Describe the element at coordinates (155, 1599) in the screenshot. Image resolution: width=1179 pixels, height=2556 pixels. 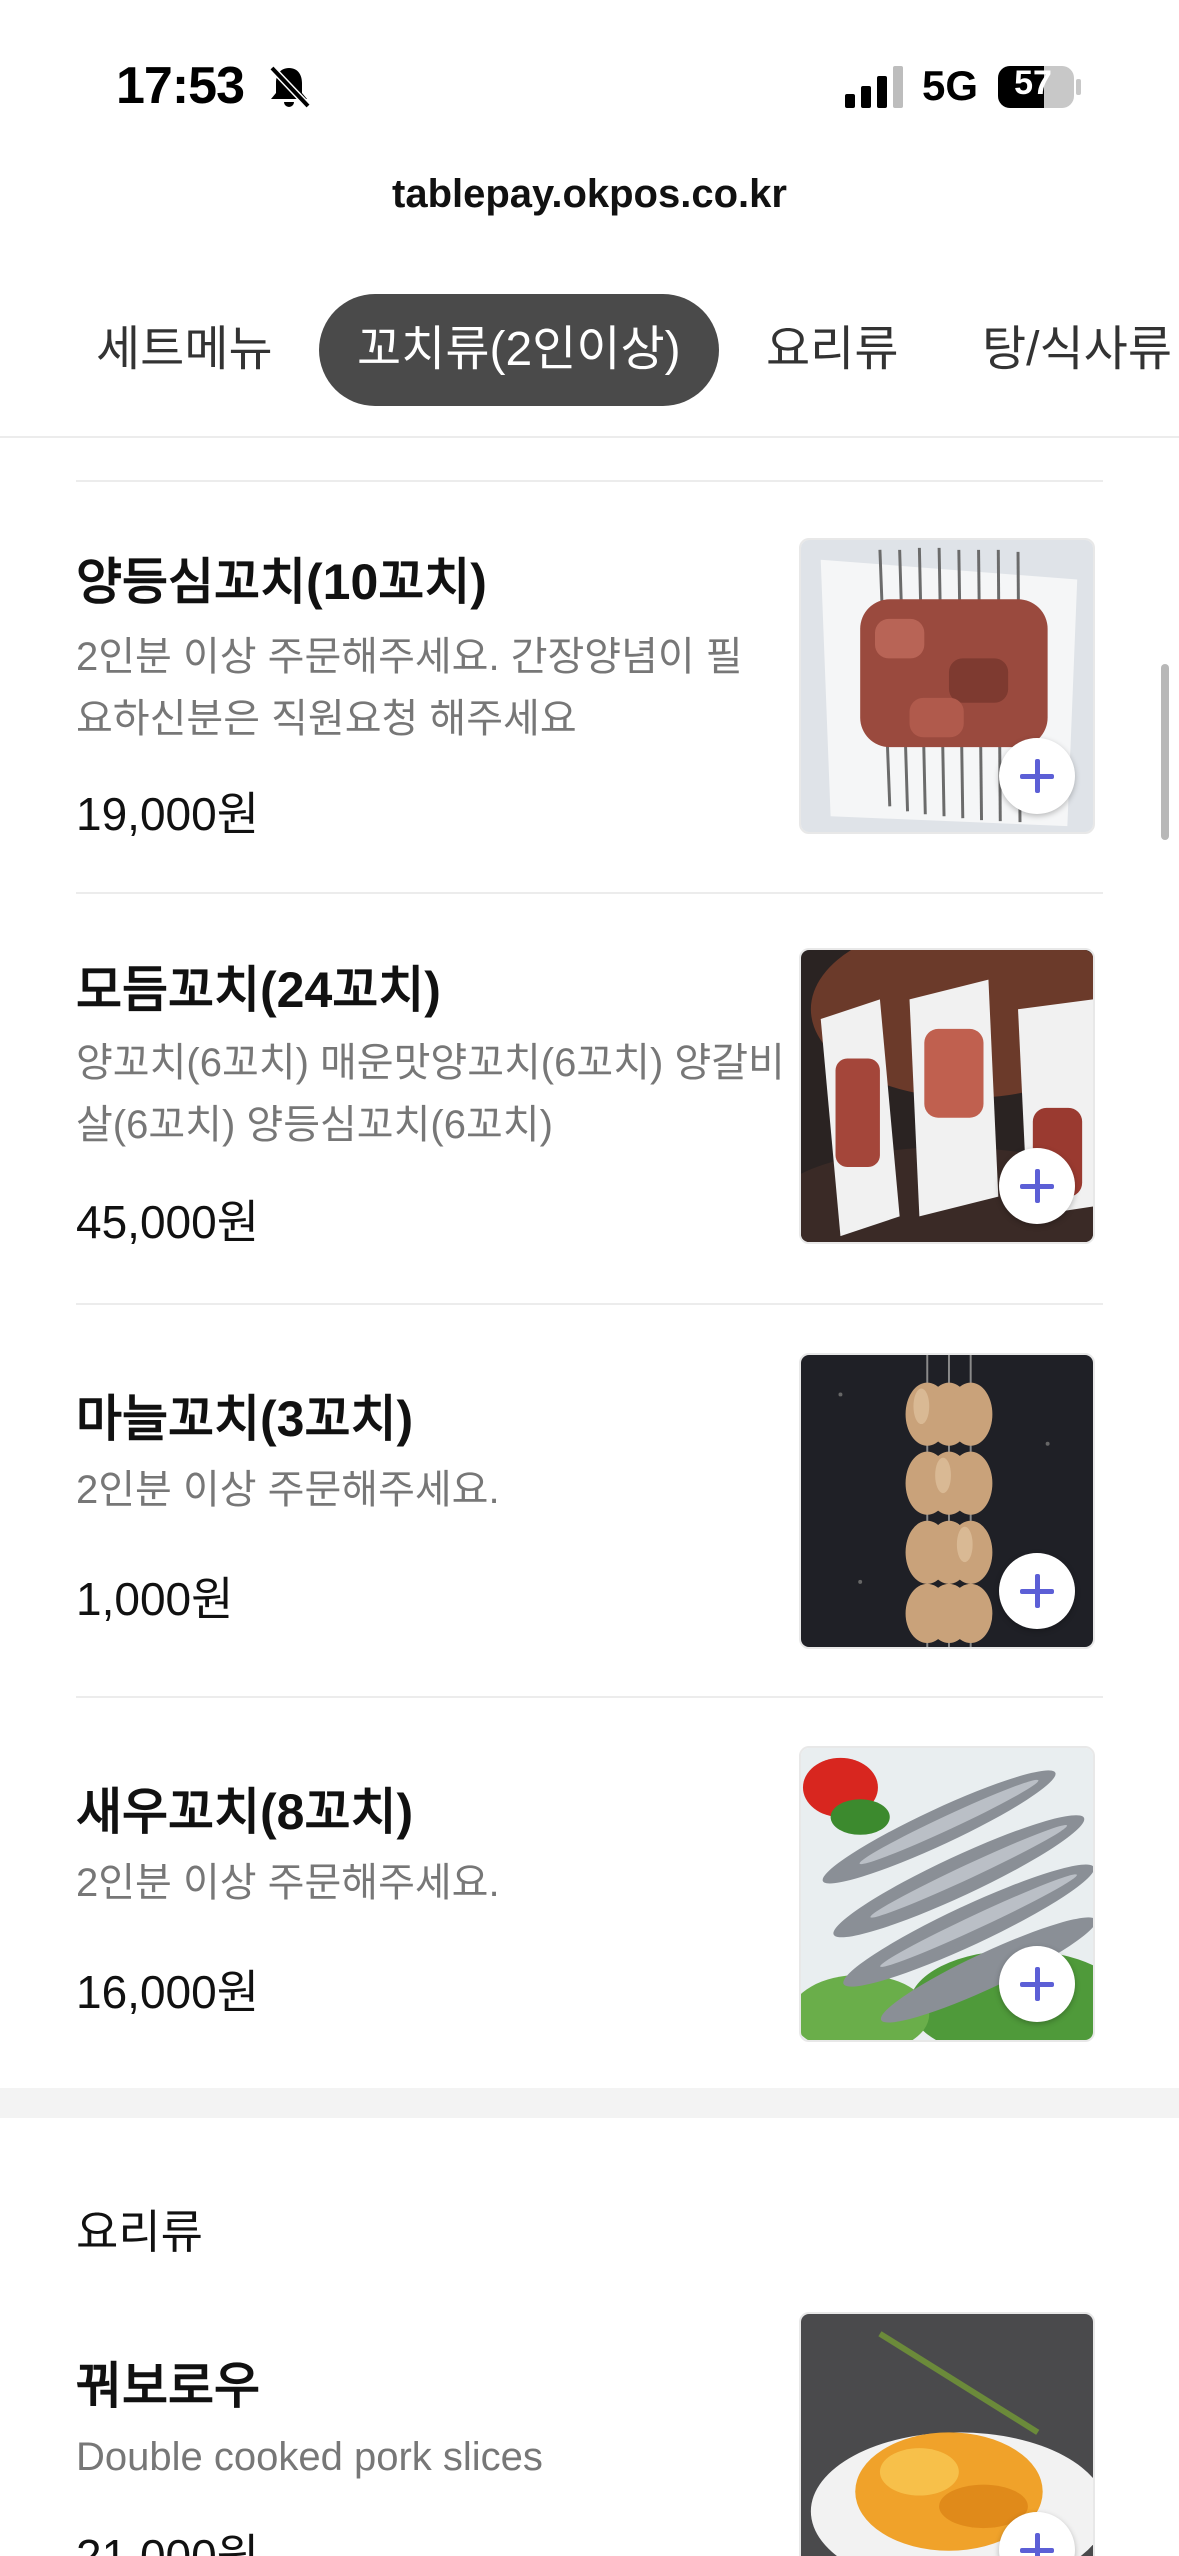
I see `menu-item-price: 1,000원` at that location.